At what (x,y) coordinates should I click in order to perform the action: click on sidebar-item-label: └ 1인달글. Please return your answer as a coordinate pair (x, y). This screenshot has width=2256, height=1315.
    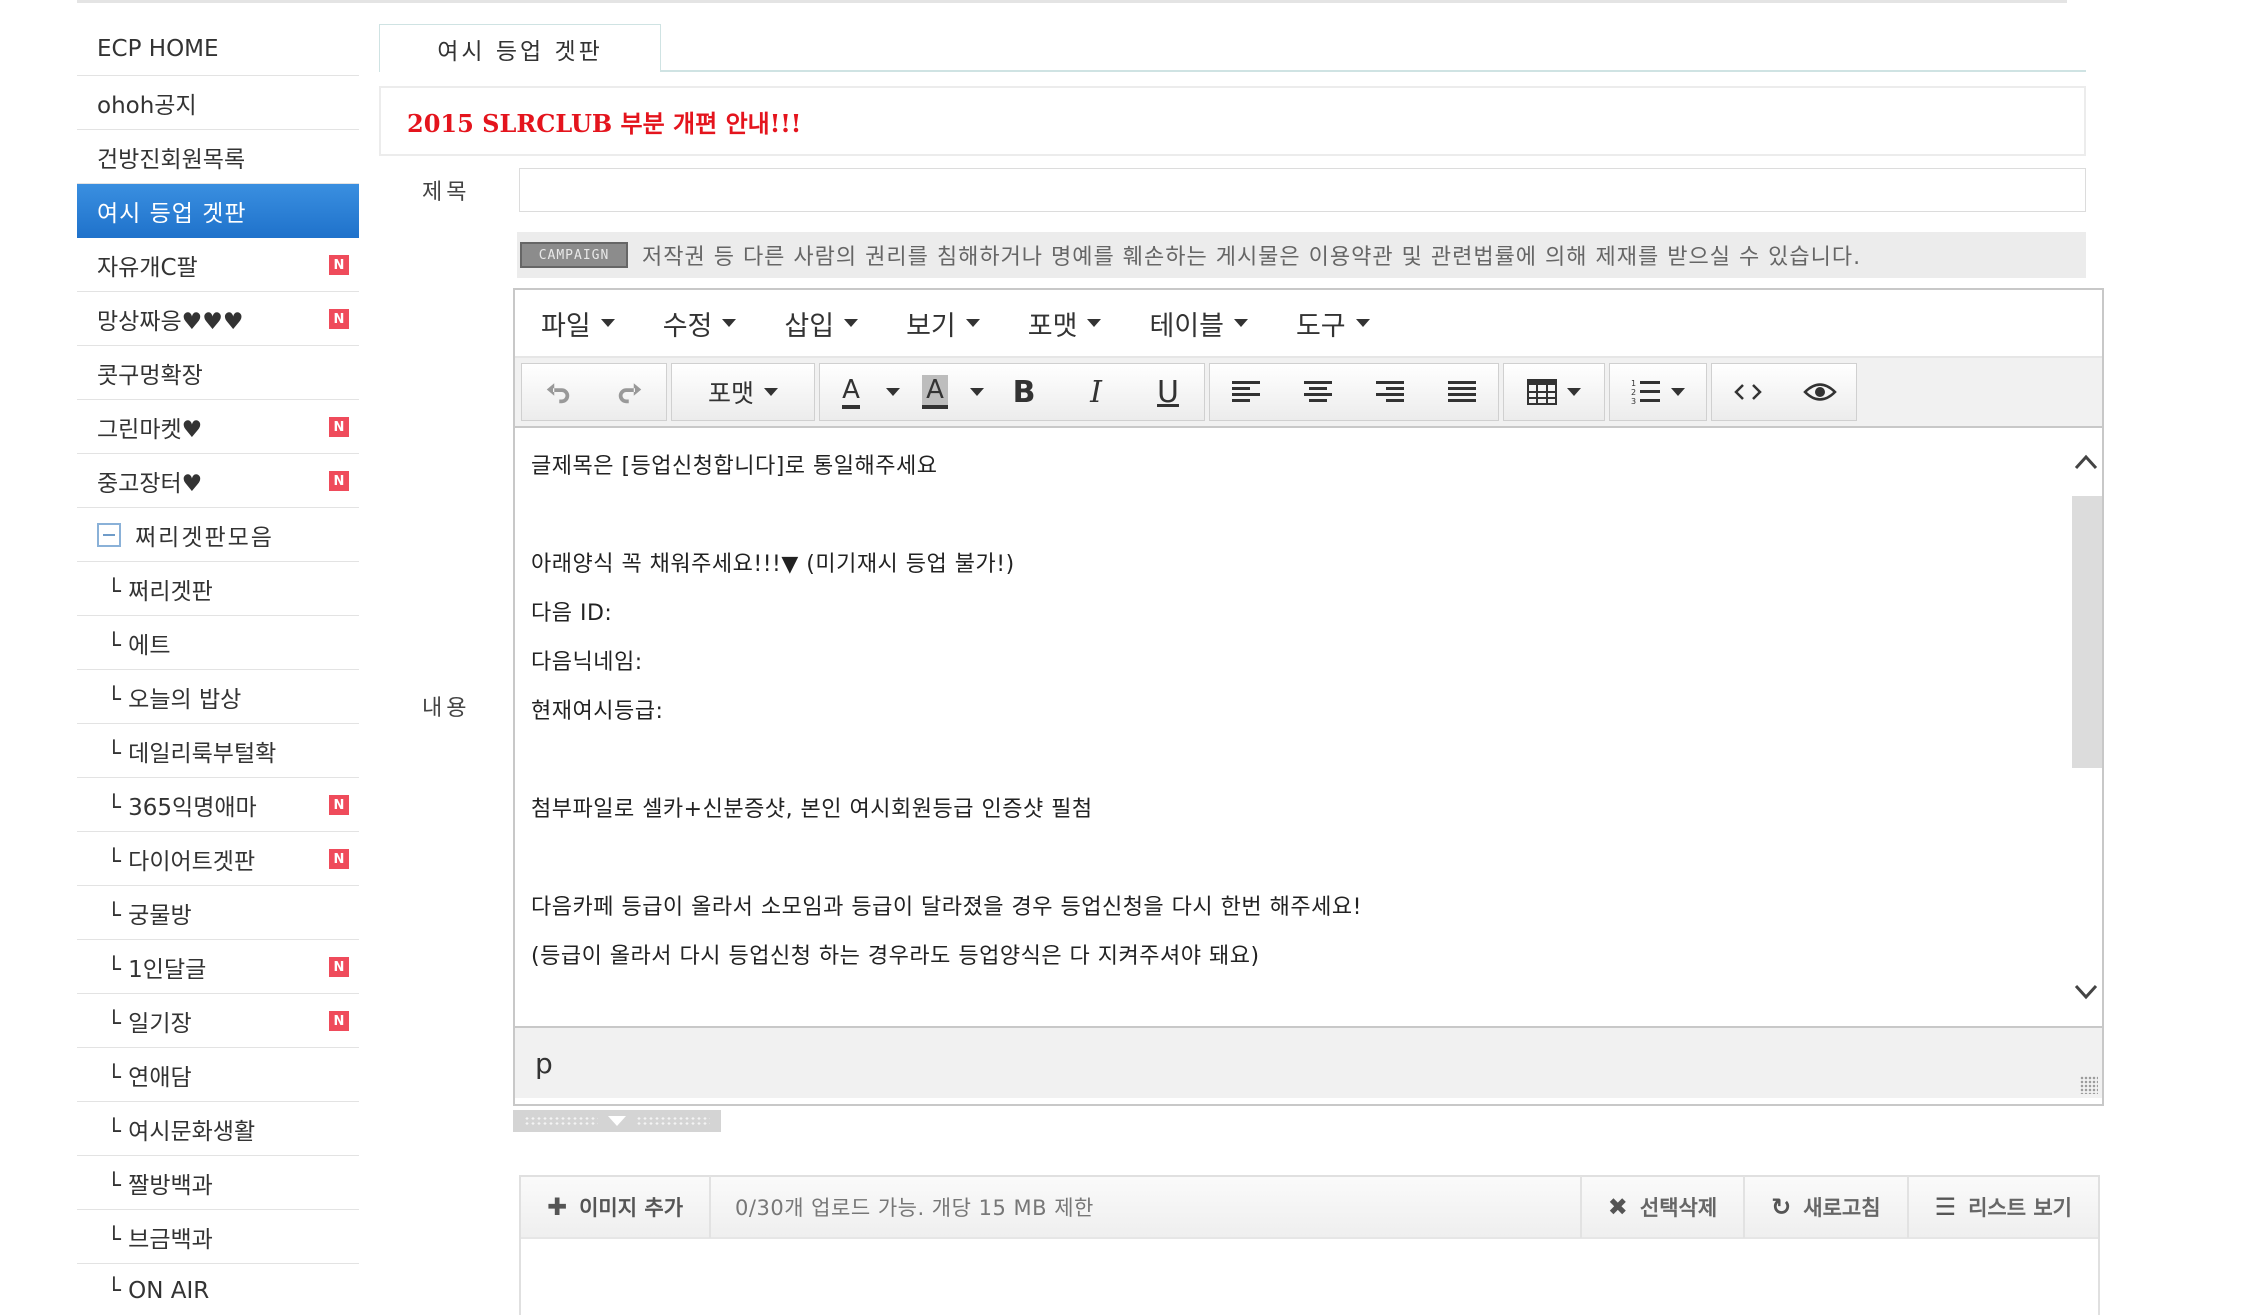
    Looking at the image, I should click on (157, 969).